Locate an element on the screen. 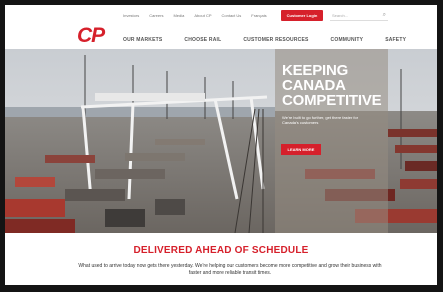 The image size is (443, 292). section-heading: DELIVERED AHEAD OF SCHEDULE is located at coordinates (221, 250).